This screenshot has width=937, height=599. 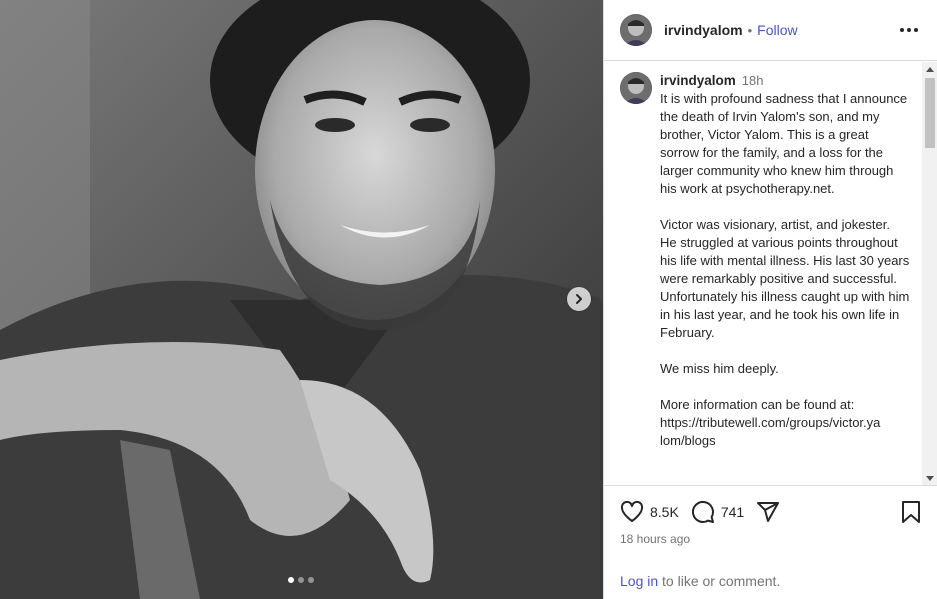 What do you see at coordinates (719, 368) in the screenshot?
I see `caption-paragraph: We miss him deeply.` at bounding box center [719, 368].